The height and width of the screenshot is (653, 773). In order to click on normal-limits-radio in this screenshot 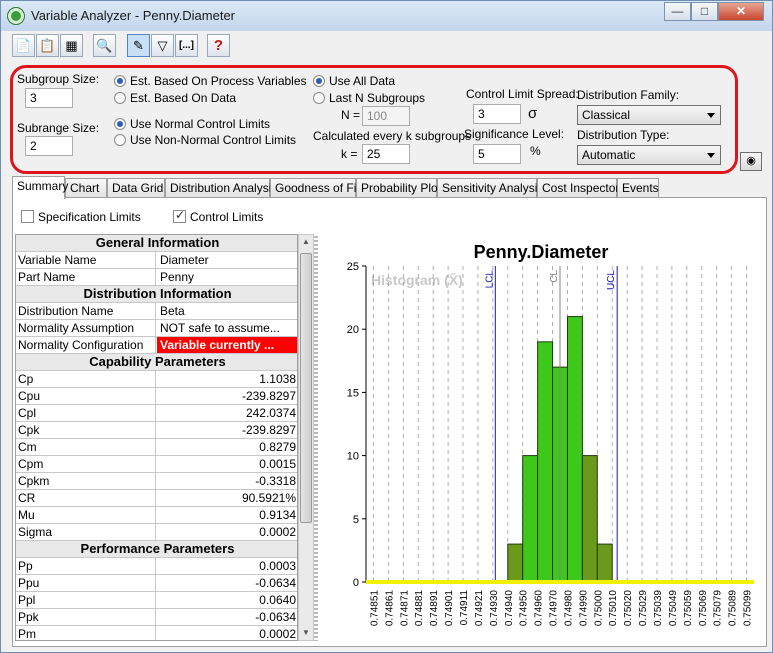, I will do `click(120, 124)`.